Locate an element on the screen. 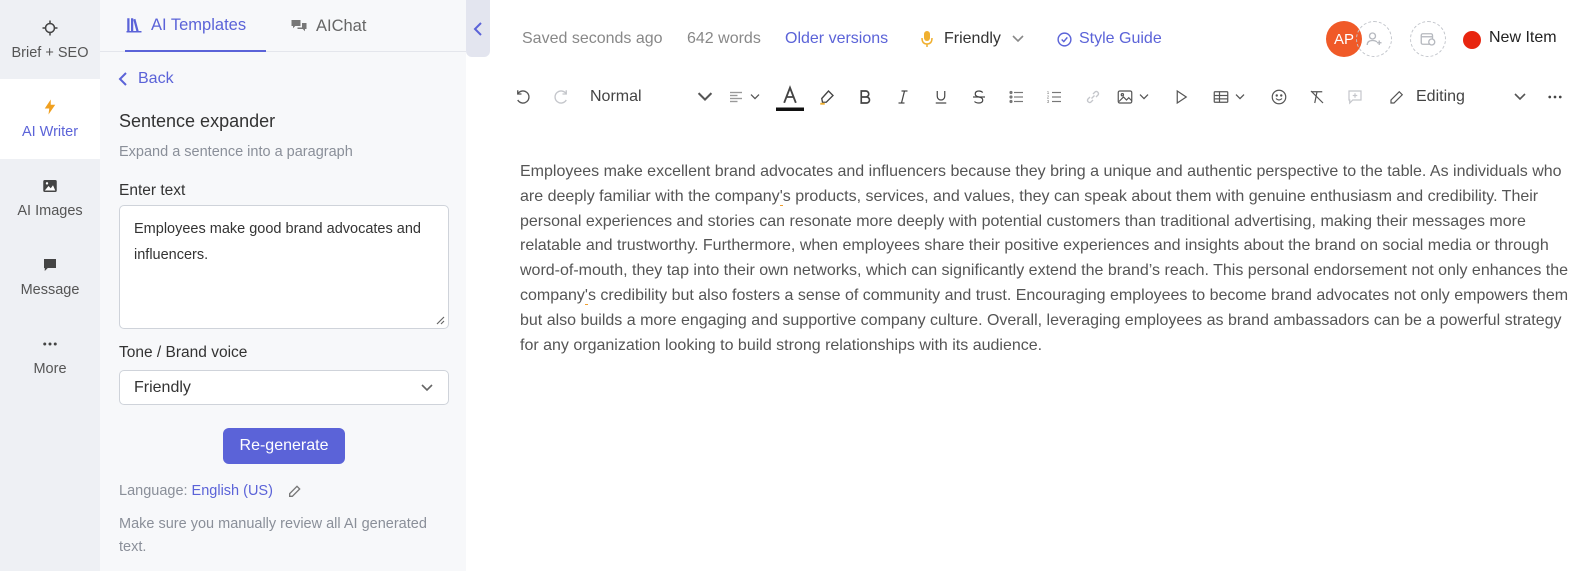 The image size is (1595, 571). calendar-clock-icon is located at coordinates (1428, 39).